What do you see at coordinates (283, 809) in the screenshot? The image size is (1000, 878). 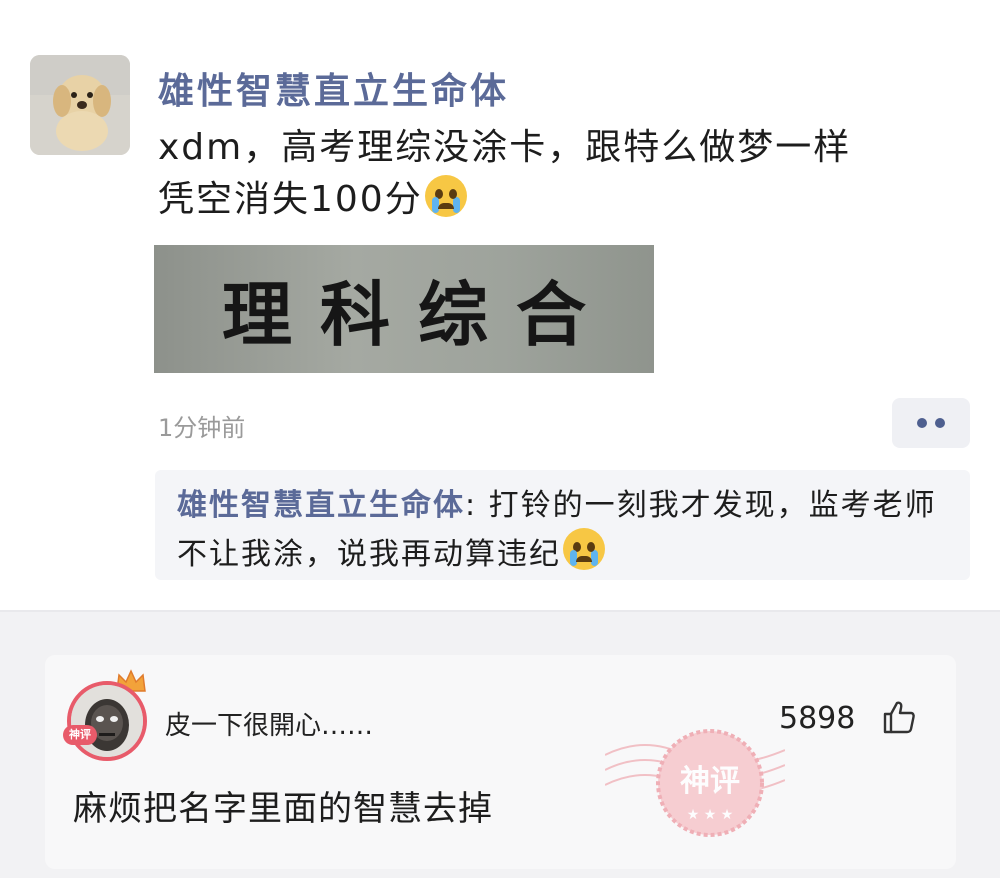 I see `comment-text: 麻烦把名字里面的智慧去掉` at bounding box center [283, 809].